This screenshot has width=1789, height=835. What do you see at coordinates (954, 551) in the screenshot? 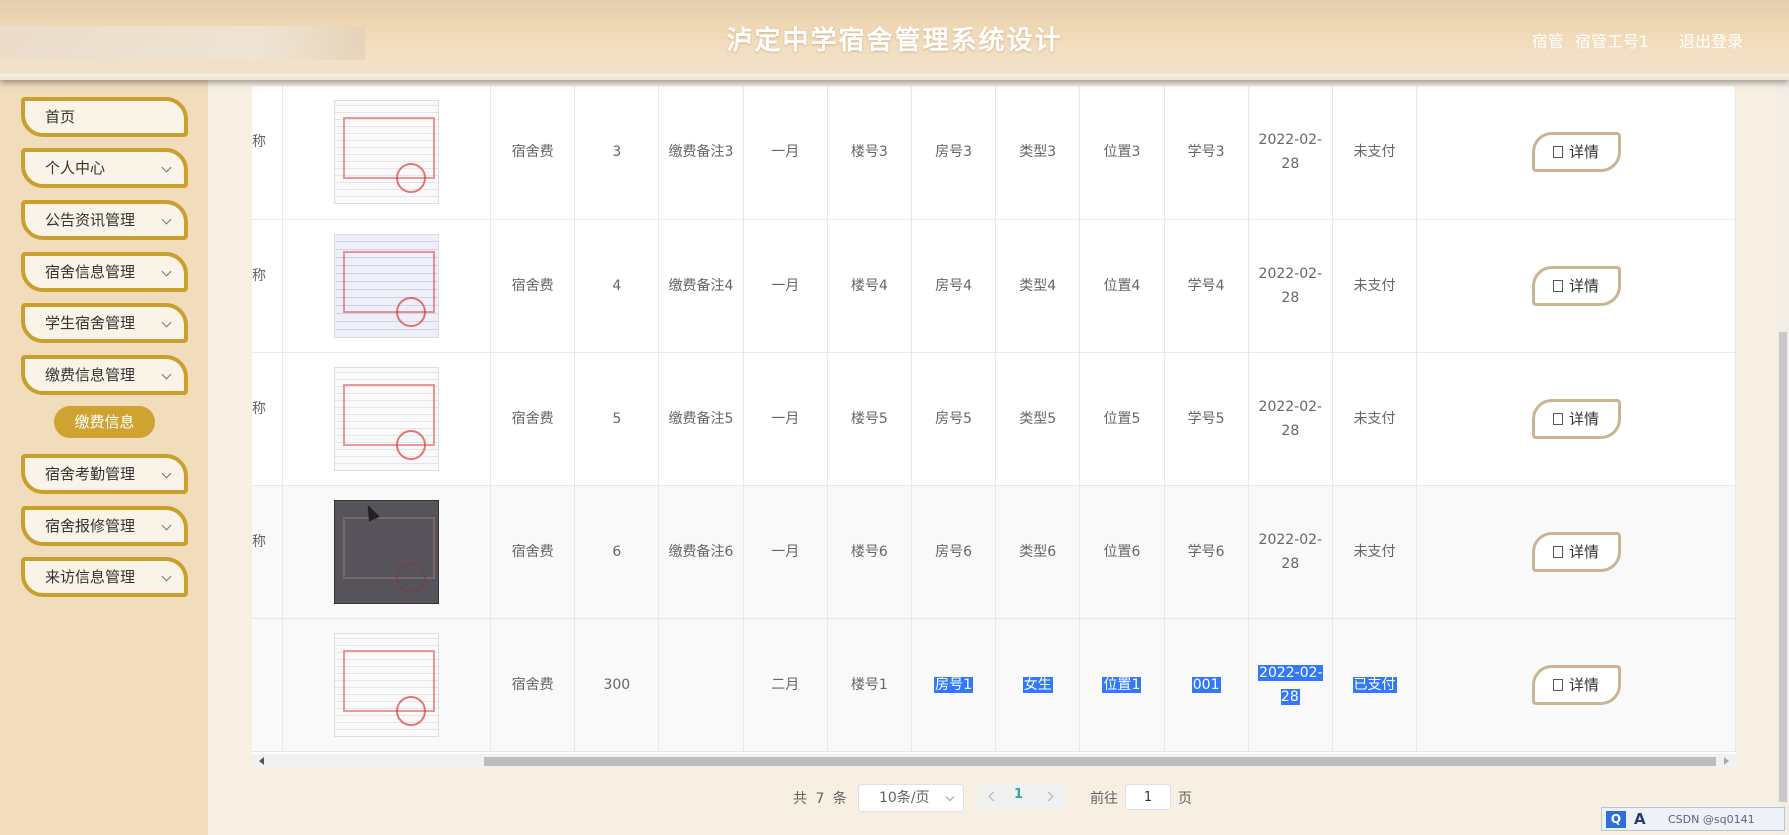
I see `cell-room: 房号6` at bounding box center [954, 551].